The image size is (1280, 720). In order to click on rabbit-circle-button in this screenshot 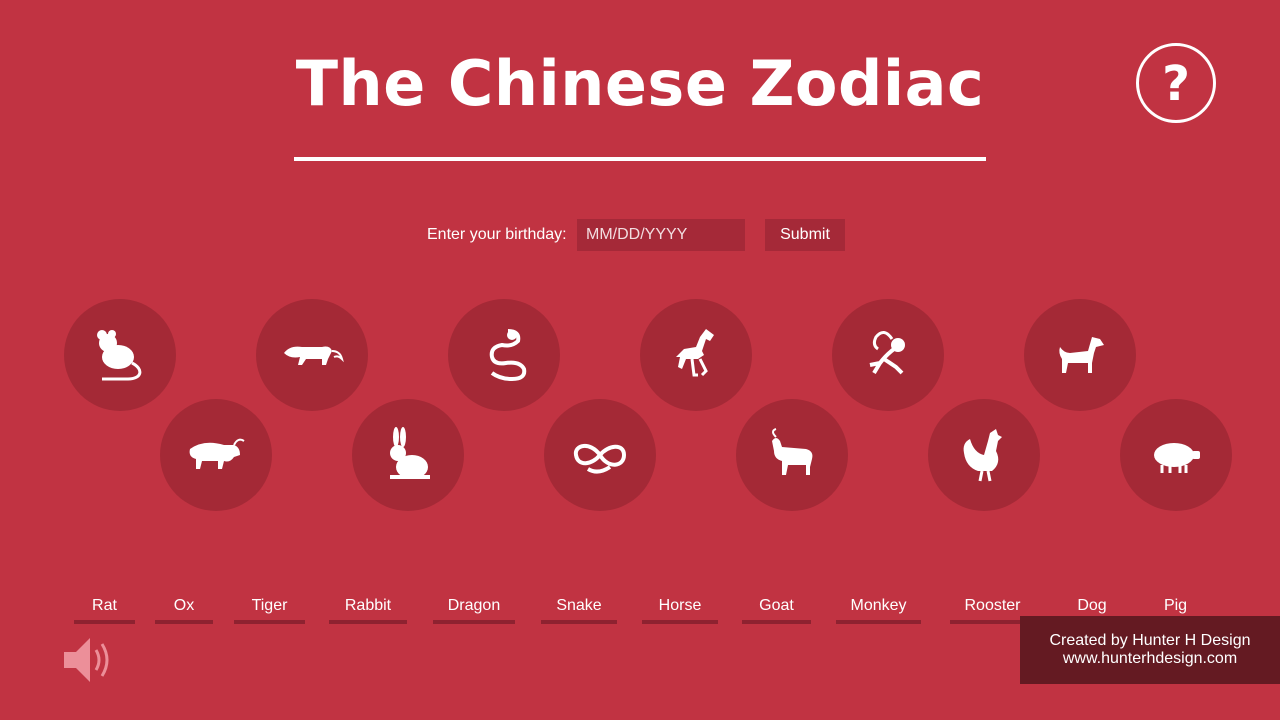, I will do `click(408, 455)`.